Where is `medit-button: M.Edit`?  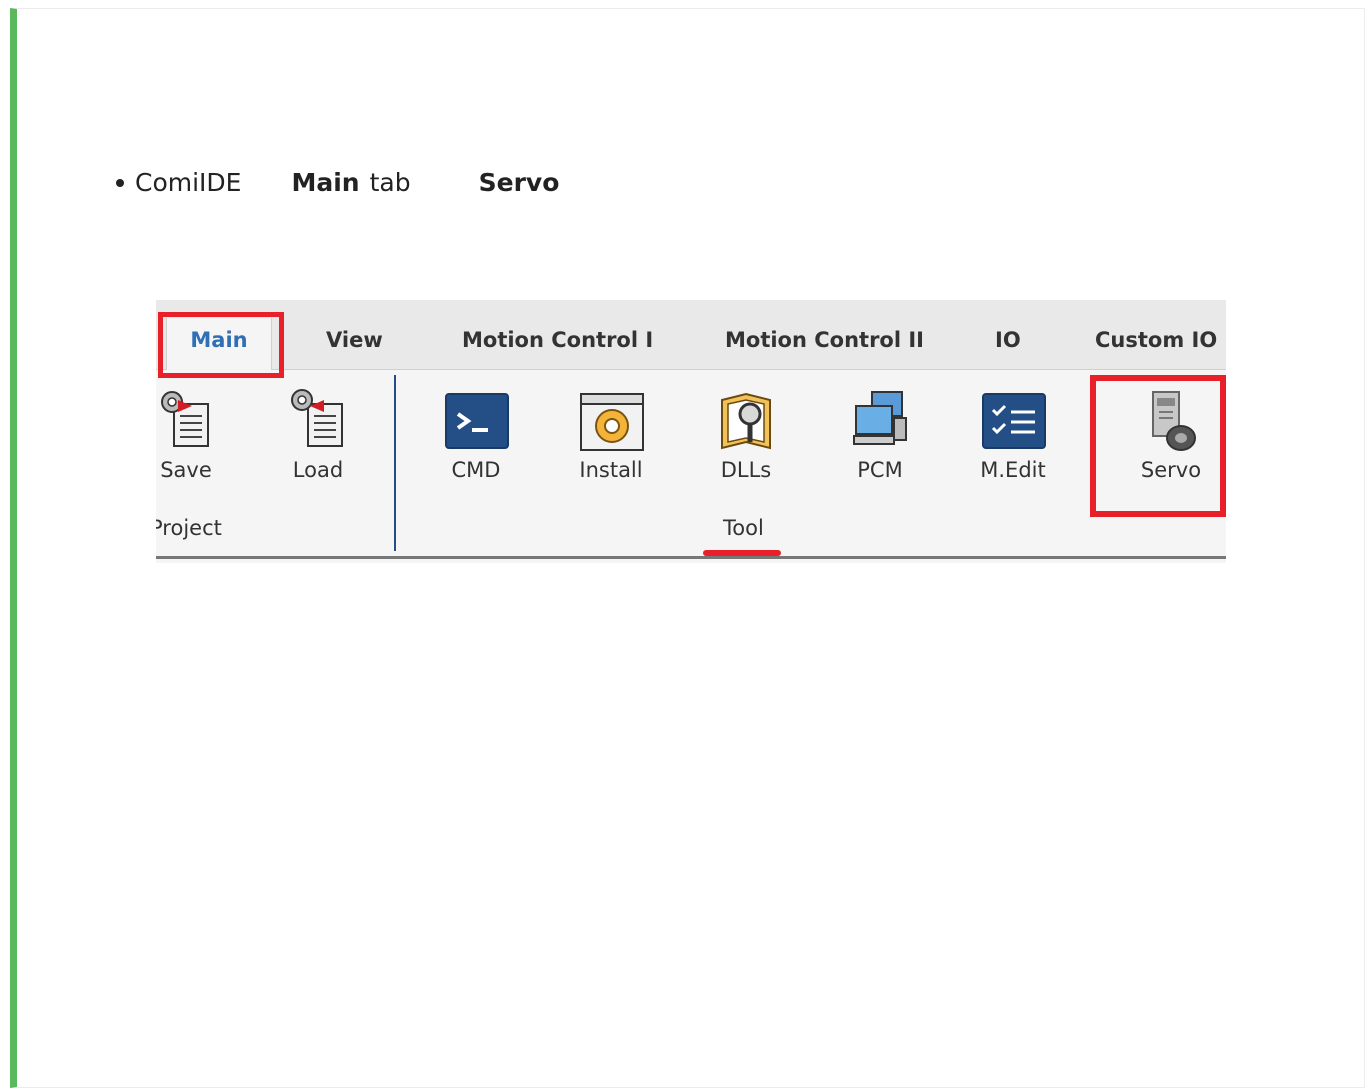 medit-button: M.Edit is located at coordinates (1013, 435).